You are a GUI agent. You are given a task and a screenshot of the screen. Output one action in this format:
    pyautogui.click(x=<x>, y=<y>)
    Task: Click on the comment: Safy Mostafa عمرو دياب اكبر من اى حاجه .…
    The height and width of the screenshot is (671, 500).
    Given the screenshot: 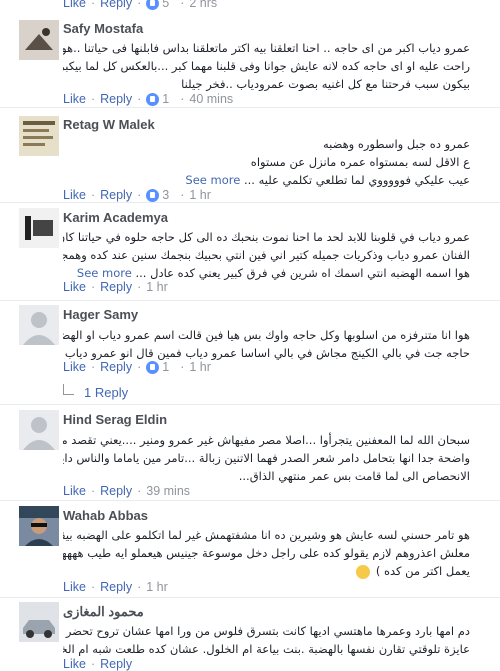 What is the action you would take?
    pyautogui.click(x=250, y=63)
    